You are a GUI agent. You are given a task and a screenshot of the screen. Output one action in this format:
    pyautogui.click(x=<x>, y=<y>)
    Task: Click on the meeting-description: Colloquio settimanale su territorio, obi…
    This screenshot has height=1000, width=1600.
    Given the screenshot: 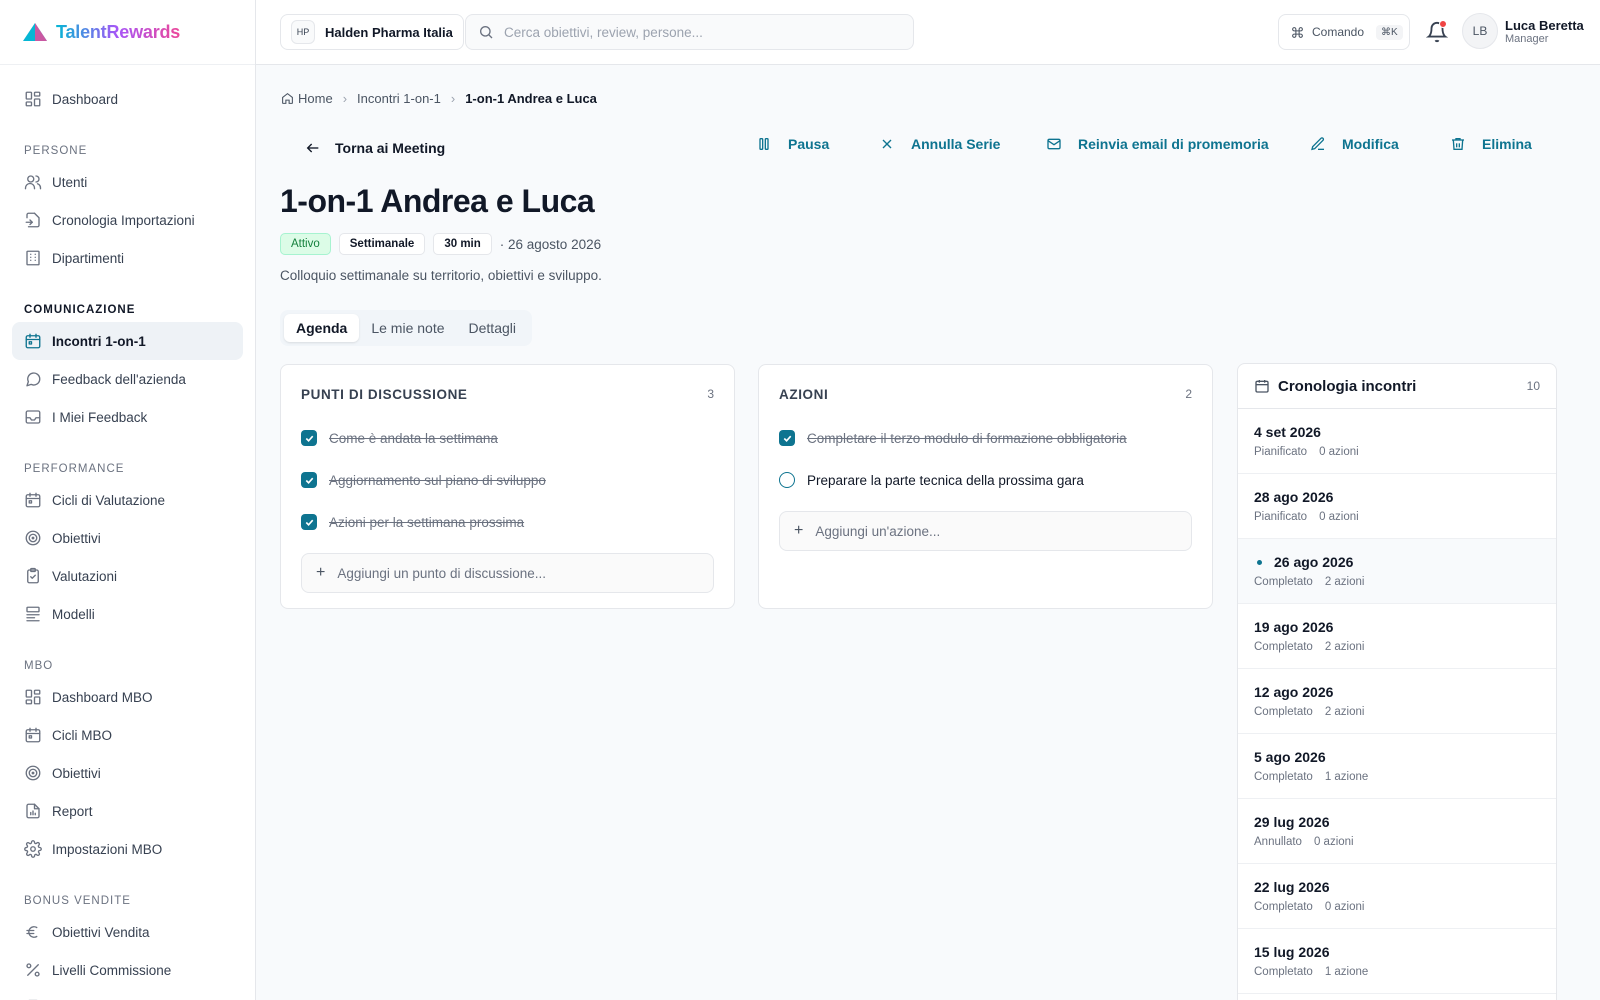 What is the action you would take?
    pyautogui.click(x=441, y=275)
    